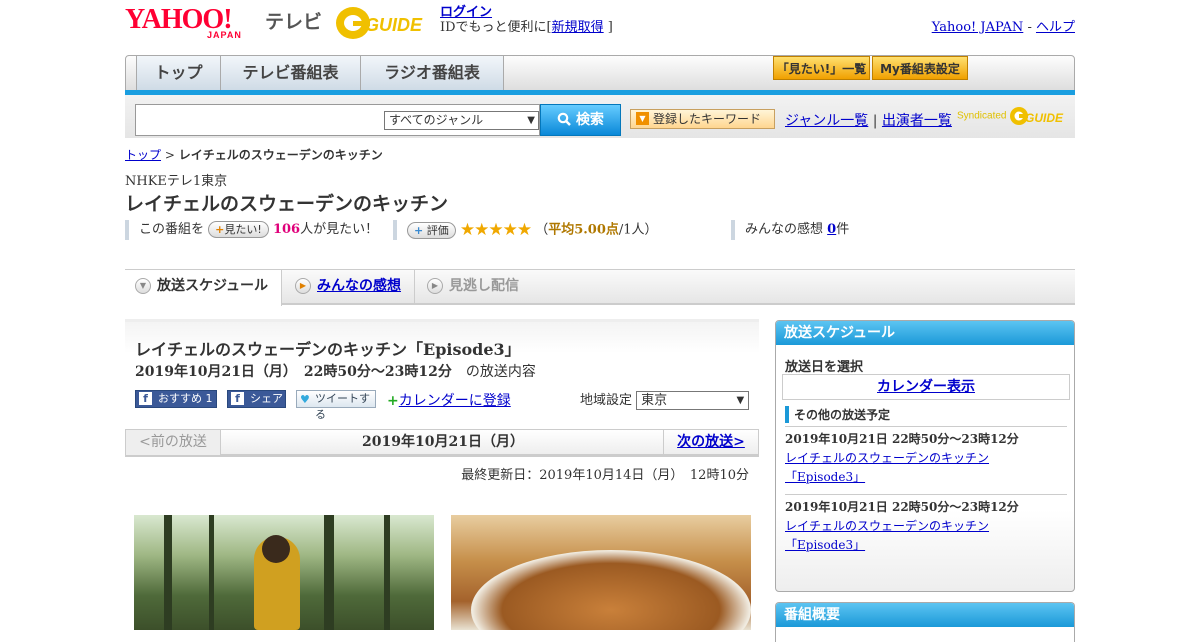 This screenshot has width=1200, height=642. I want to click on food-plate, so click(611, 590).